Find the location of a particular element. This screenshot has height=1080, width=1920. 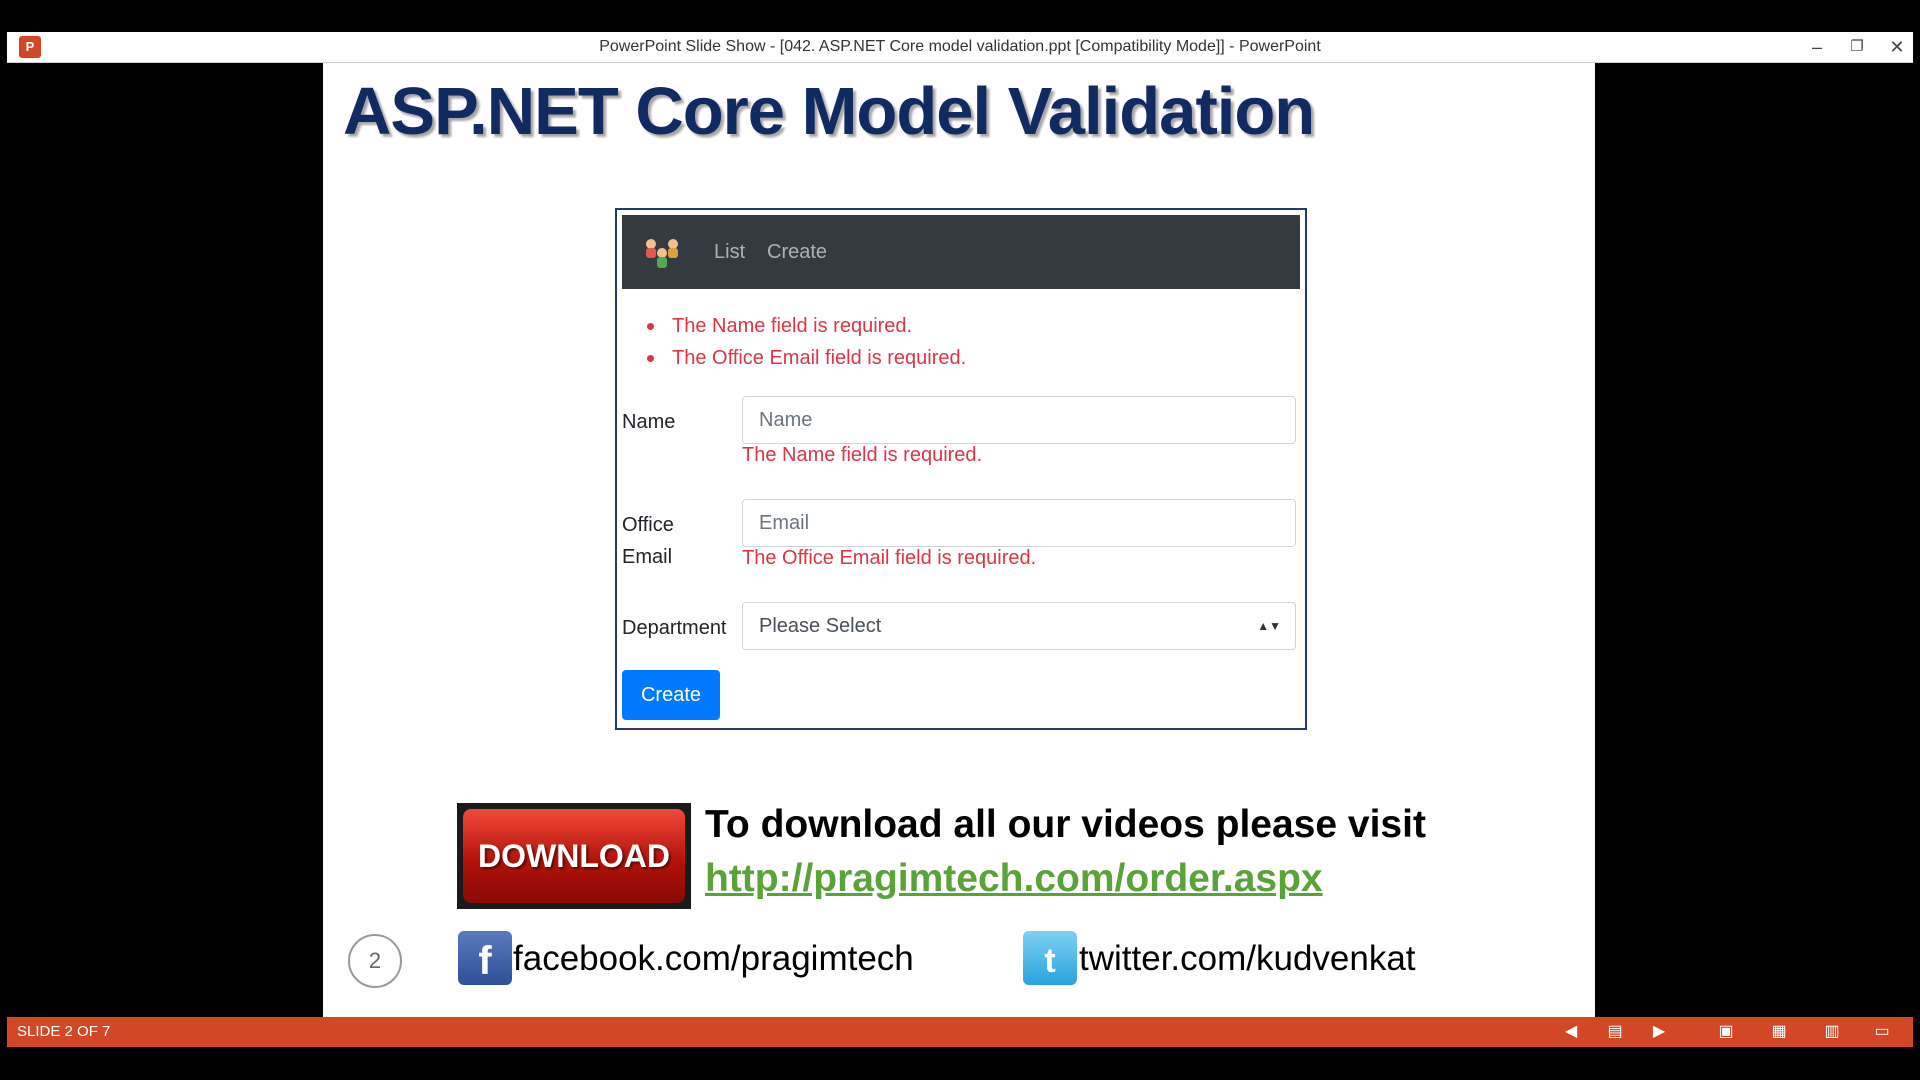

department-select: Please Select ▲▼ is located at coordinates (1019, 626).